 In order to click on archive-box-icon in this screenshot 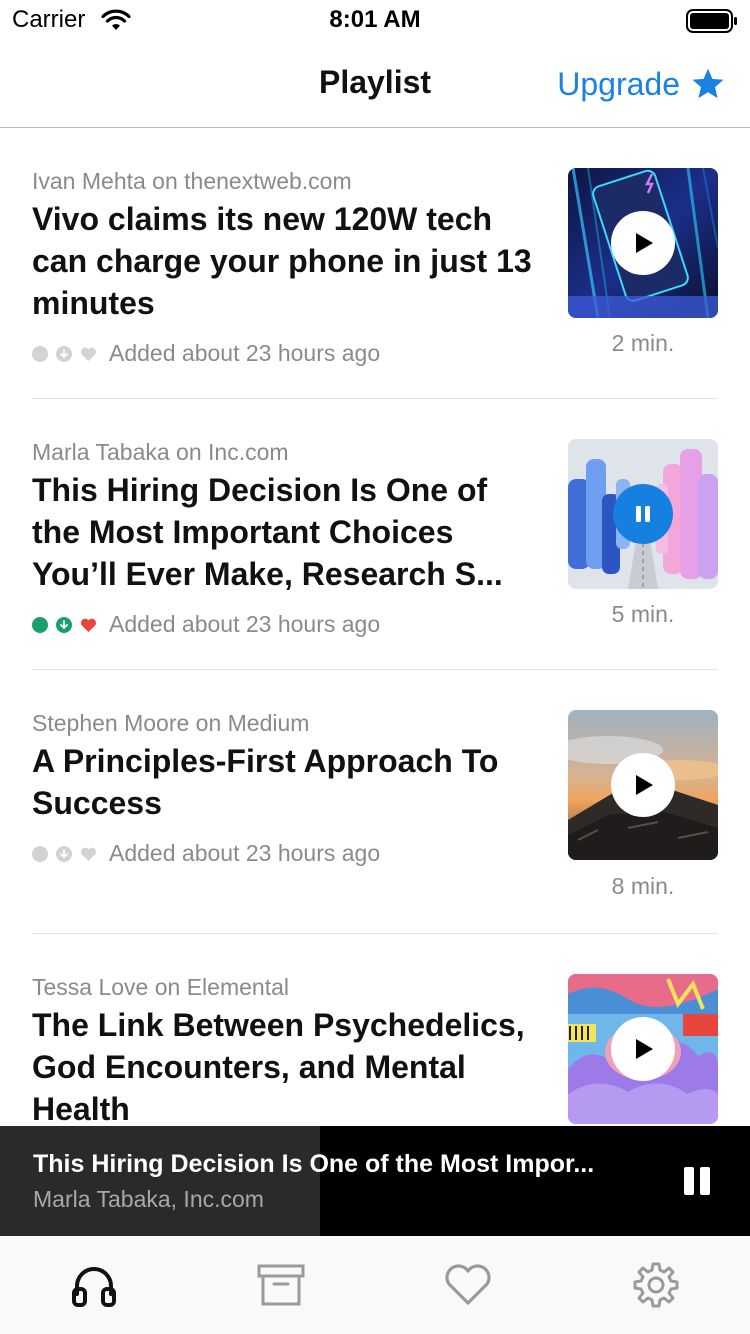, I will do `click(281, 1285)`.